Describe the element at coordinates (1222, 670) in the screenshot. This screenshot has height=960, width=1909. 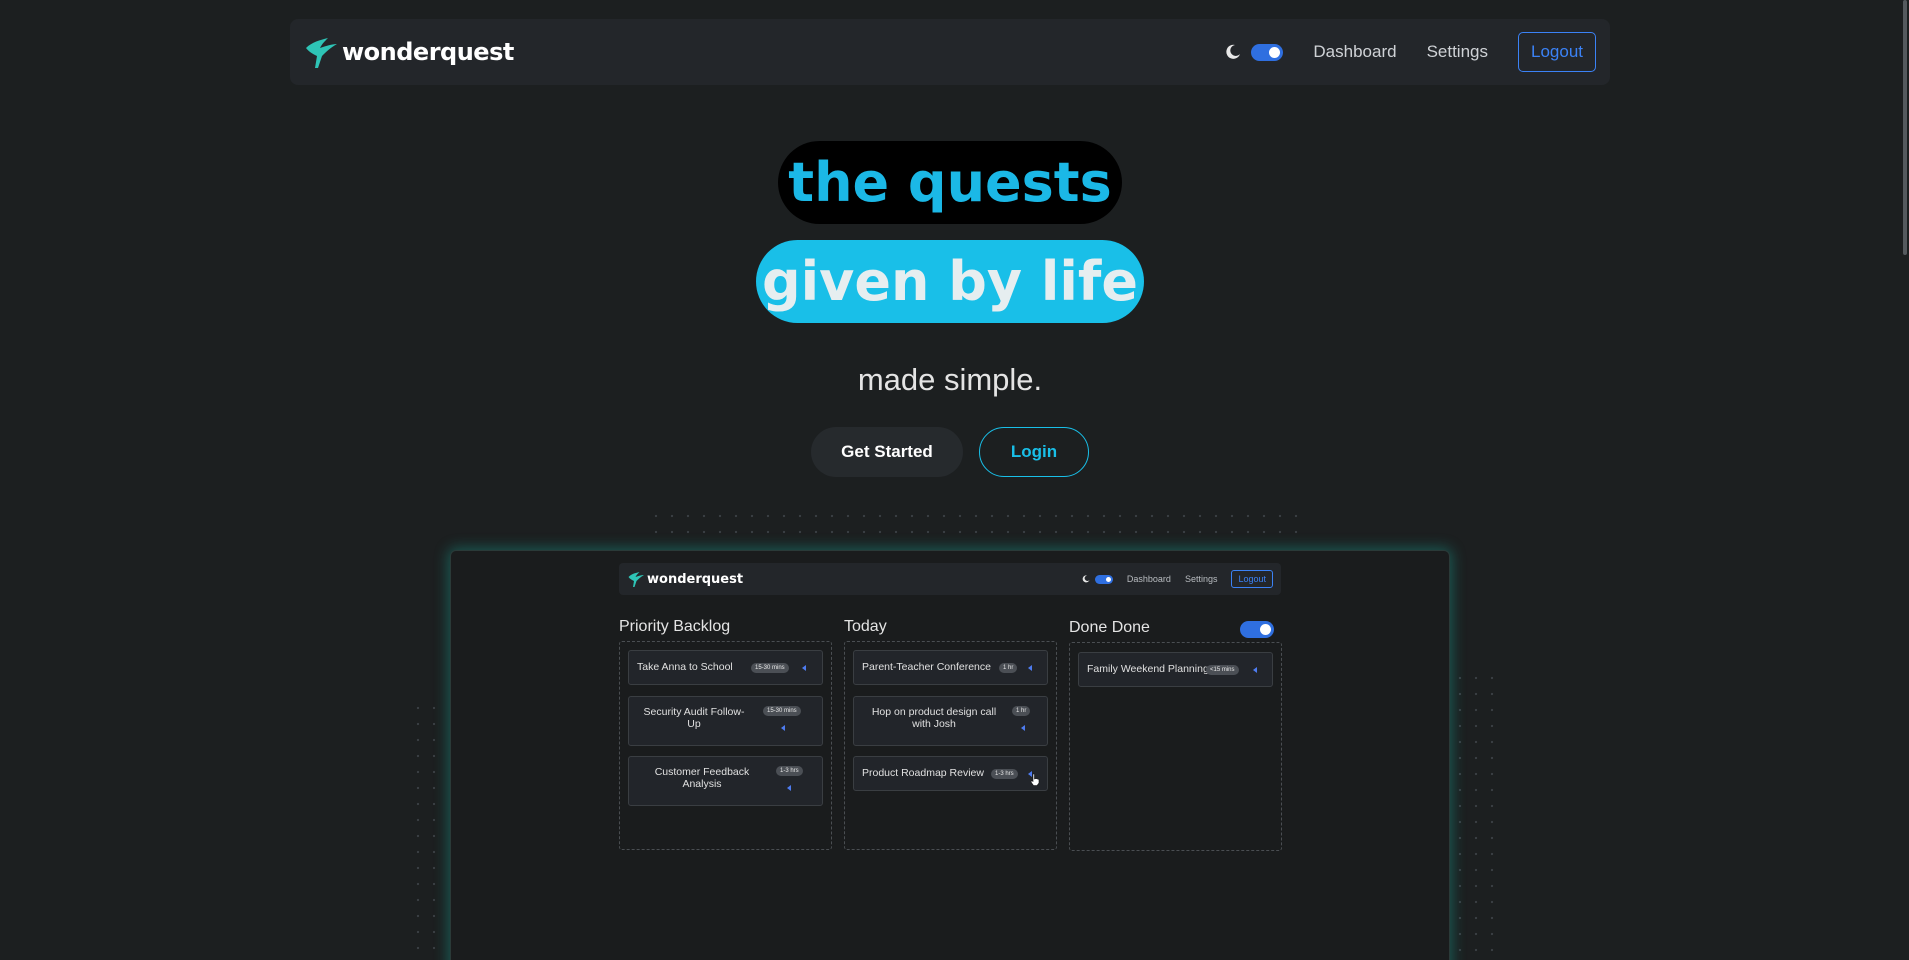
I see `time-badge: <15 mins` at that location.